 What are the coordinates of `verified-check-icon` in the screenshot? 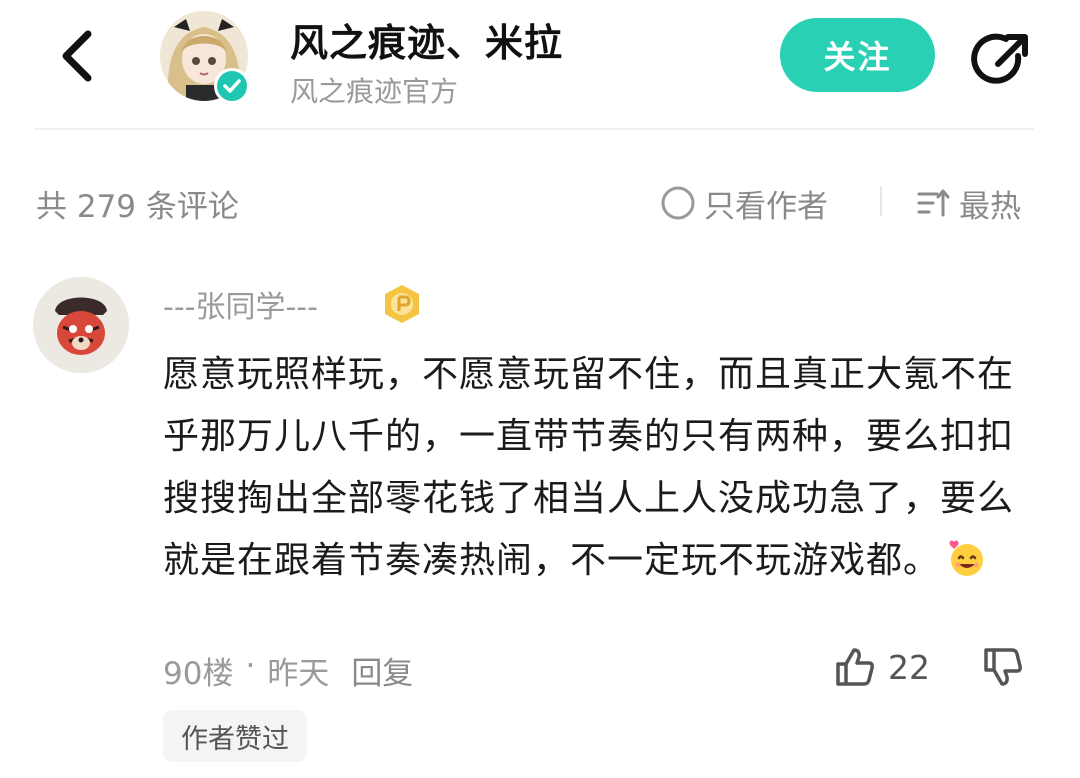 It's located at (232, 86).